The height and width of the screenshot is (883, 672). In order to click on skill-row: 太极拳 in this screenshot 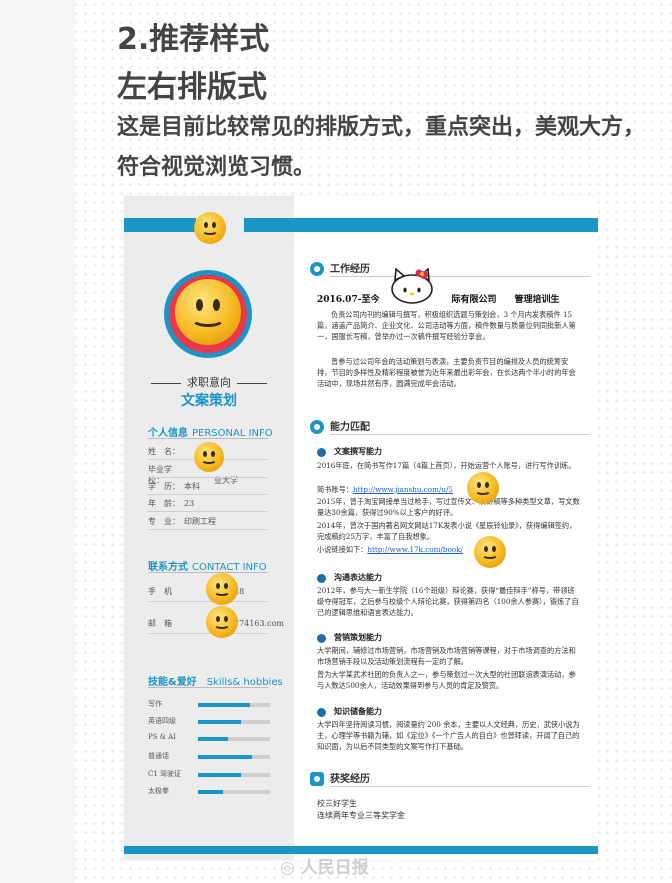, I will do `click(213, 791)`.